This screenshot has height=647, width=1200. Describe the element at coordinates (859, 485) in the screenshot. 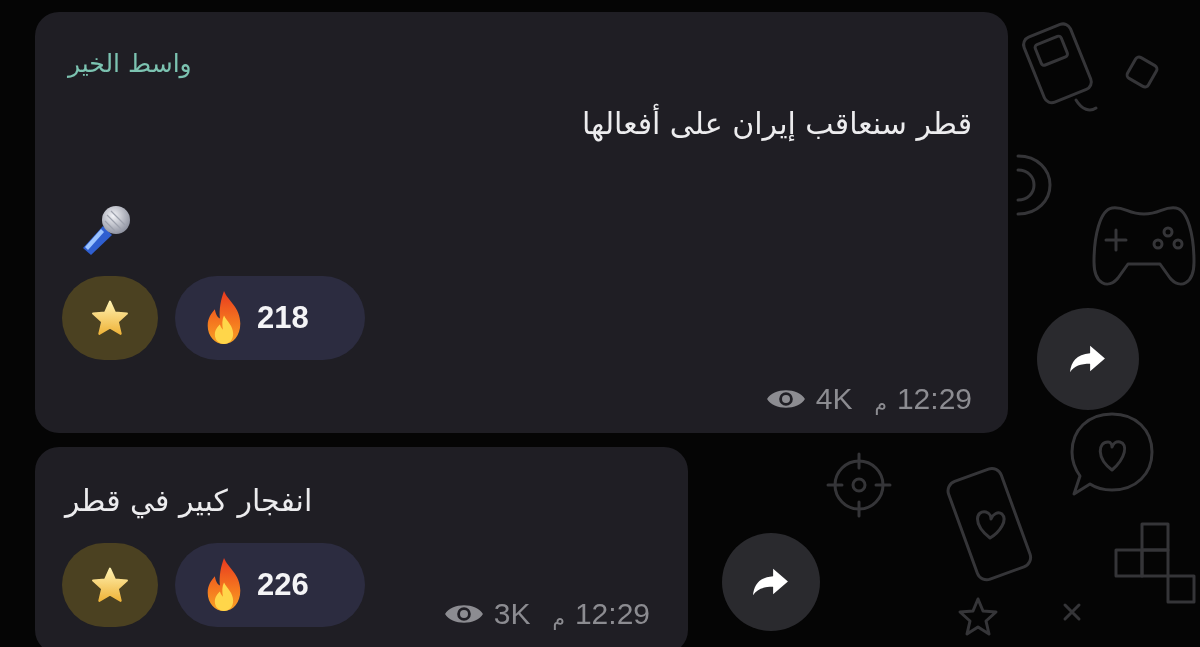

I see `crosshair-icon` at that location.